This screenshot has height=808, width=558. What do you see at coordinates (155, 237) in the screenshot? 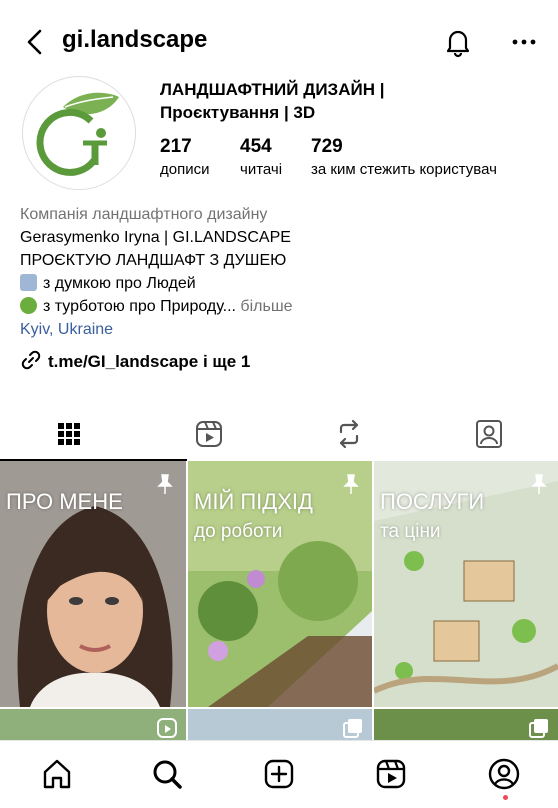
I see `bio-line: Gerasymenko Iryna | GI.LANDSCAPE` at bounding box center [155, 237].